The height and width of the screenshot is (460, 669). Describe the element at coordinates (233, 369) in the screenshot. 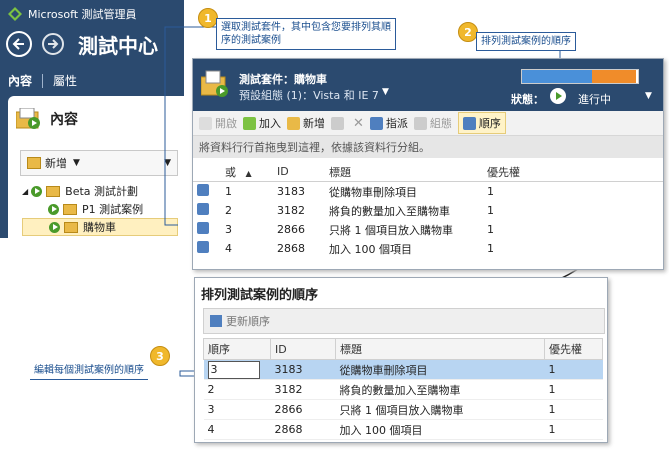

I see `order-edit-field: 3` at that location.